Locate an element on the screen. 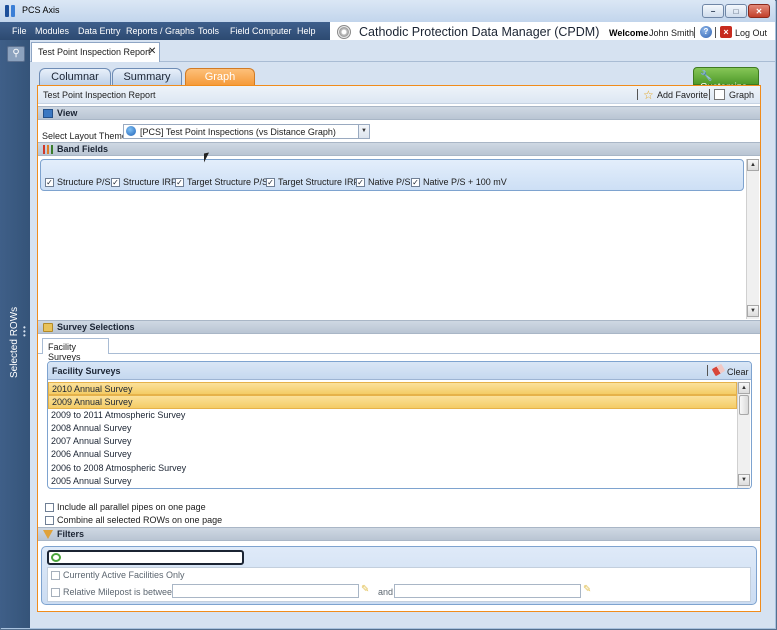 The width and height of the screenshot is (777, 630). list-item: 2009 to 2011 Atmospheric Survey is located at coordinates (392, 415).